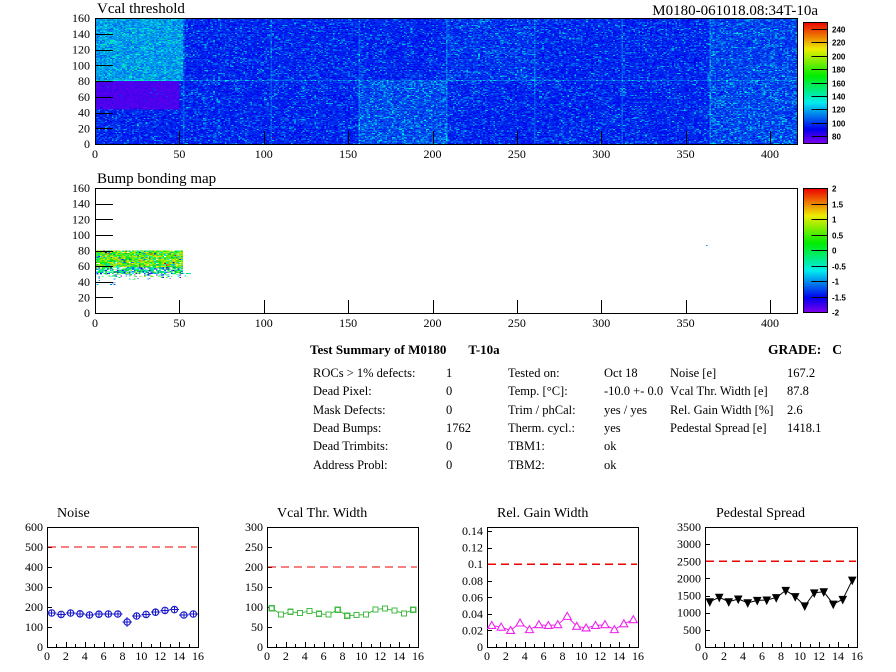 The height and width of the screenshot is (672, 896). What do you see at coordinates (689, 613) in the screenshot?
I see `y-tick-label: 1000` at bounding box center [689, 613].